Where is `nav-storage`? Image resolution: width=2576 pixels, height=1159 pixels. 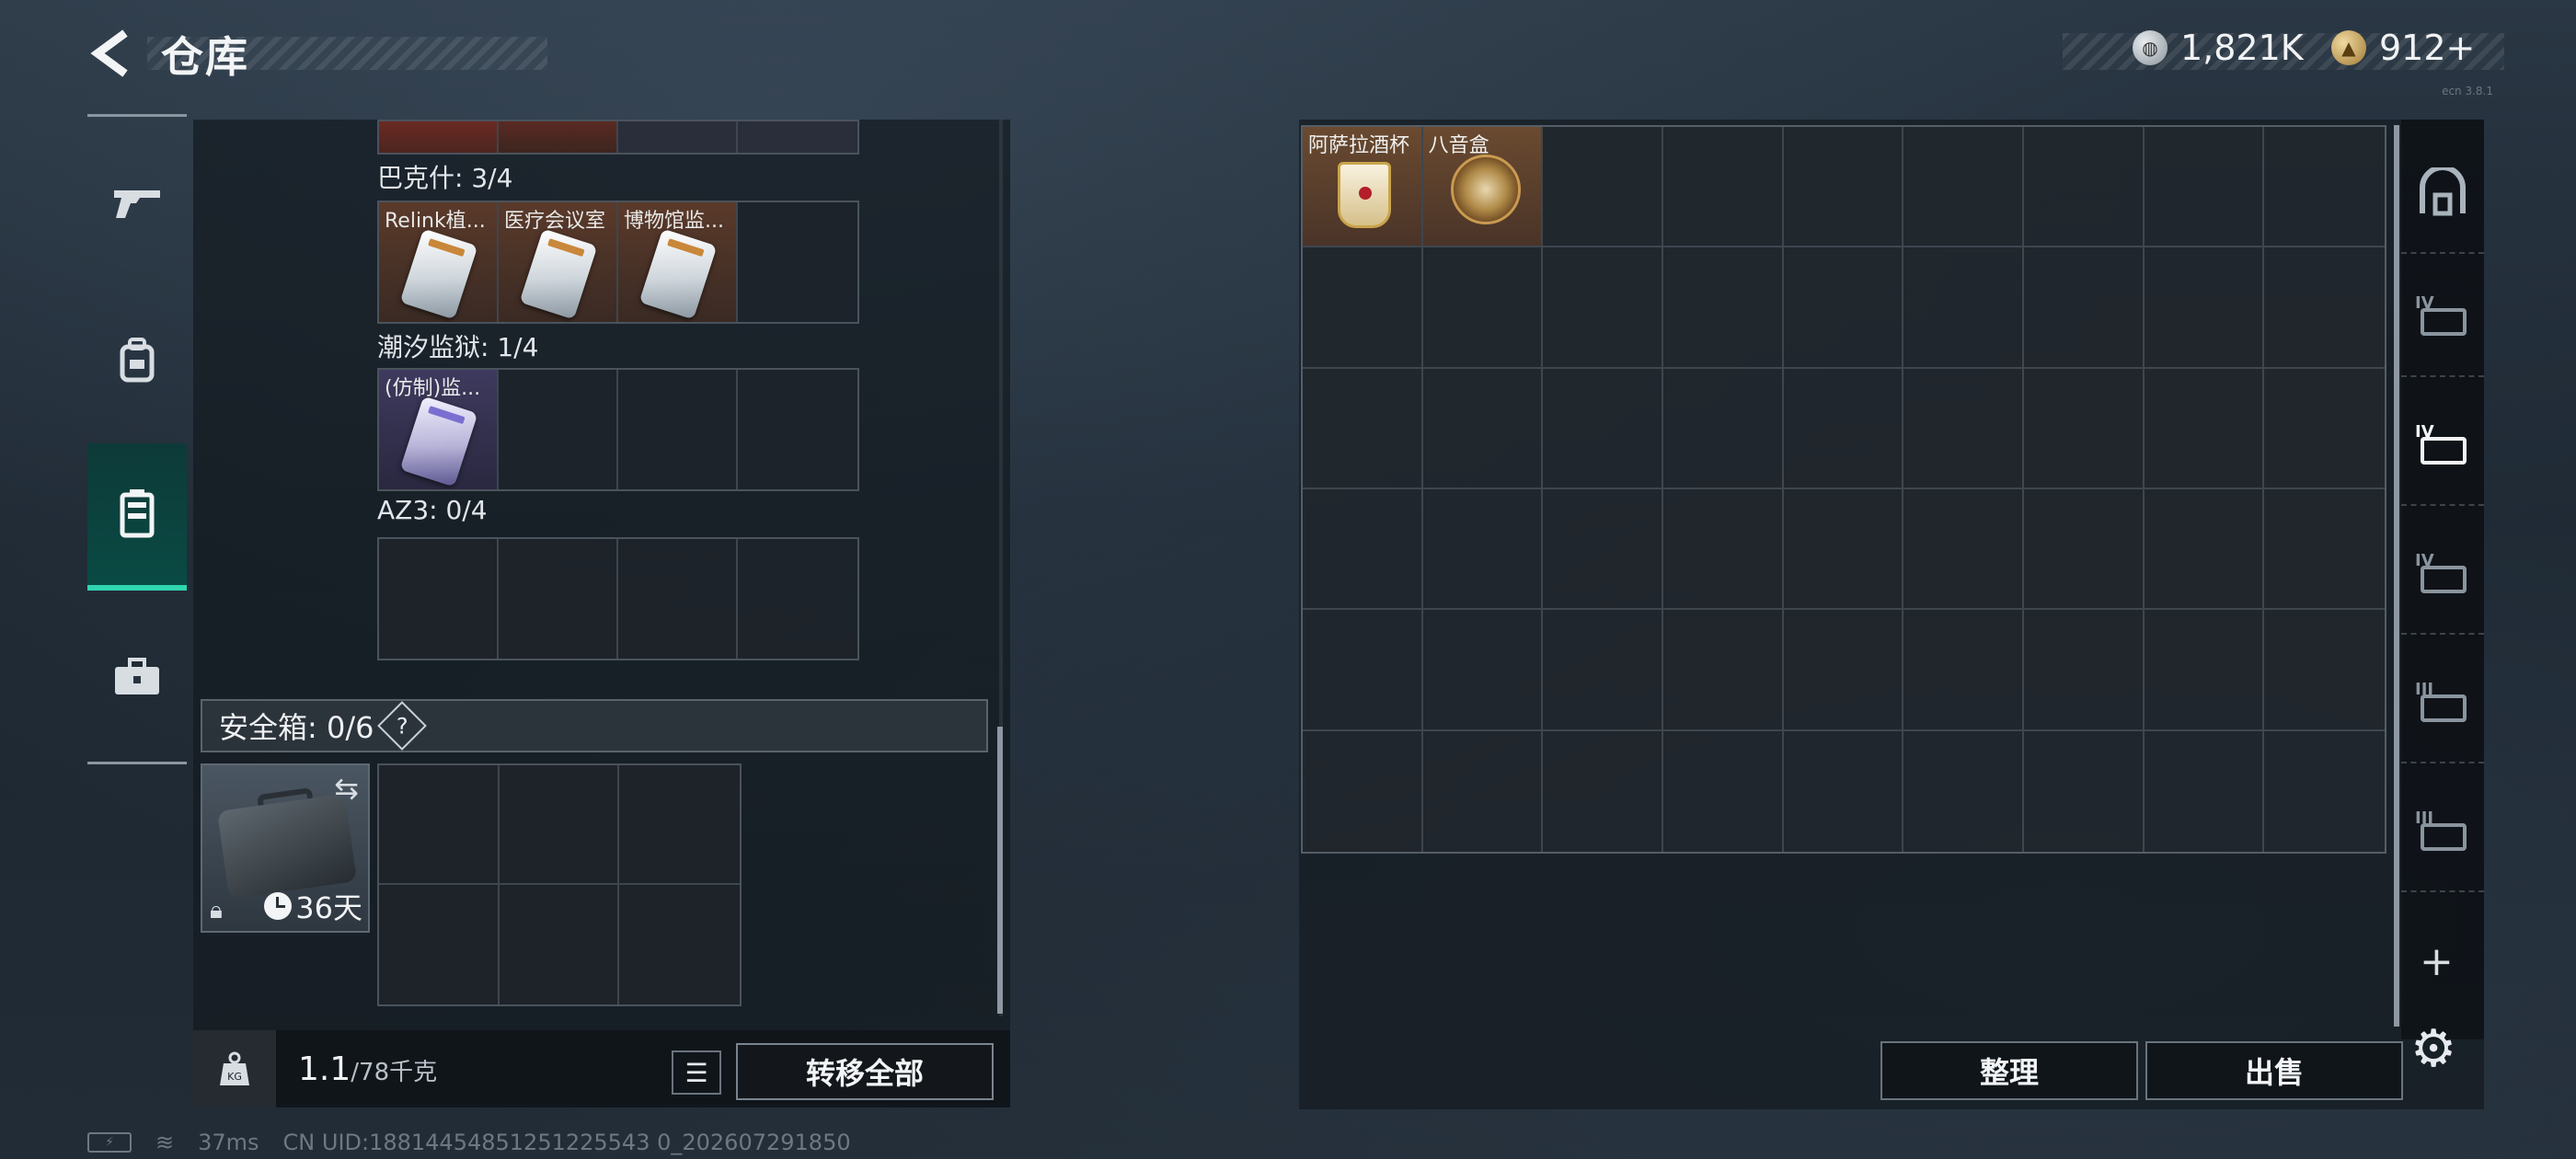 nav-storage is located at coordinates (137, 517).